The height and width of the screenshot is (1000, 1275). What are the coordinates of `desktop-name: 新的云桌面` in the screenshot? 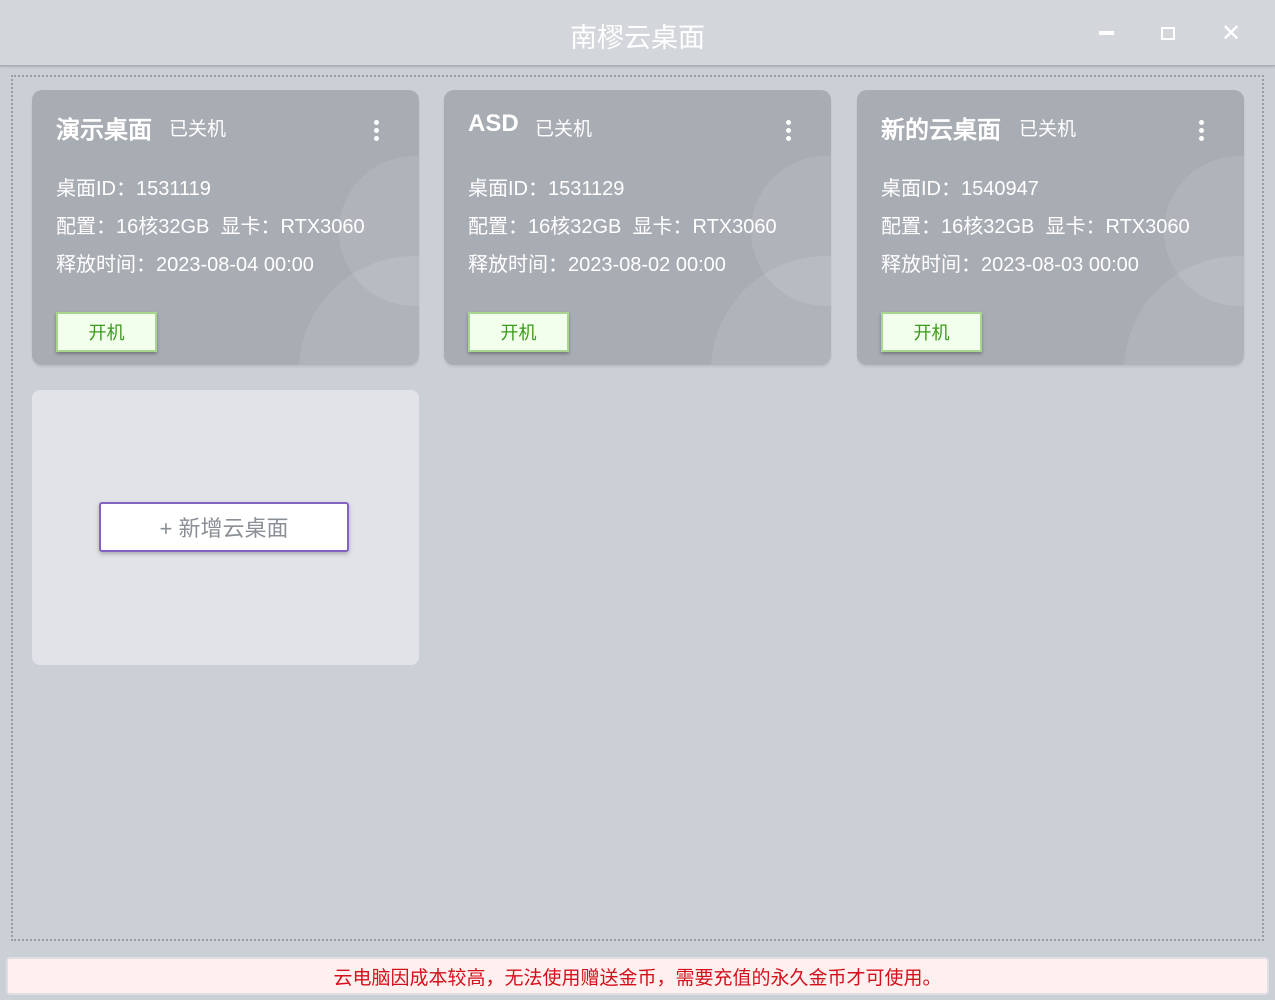 It's located at (941, 130).